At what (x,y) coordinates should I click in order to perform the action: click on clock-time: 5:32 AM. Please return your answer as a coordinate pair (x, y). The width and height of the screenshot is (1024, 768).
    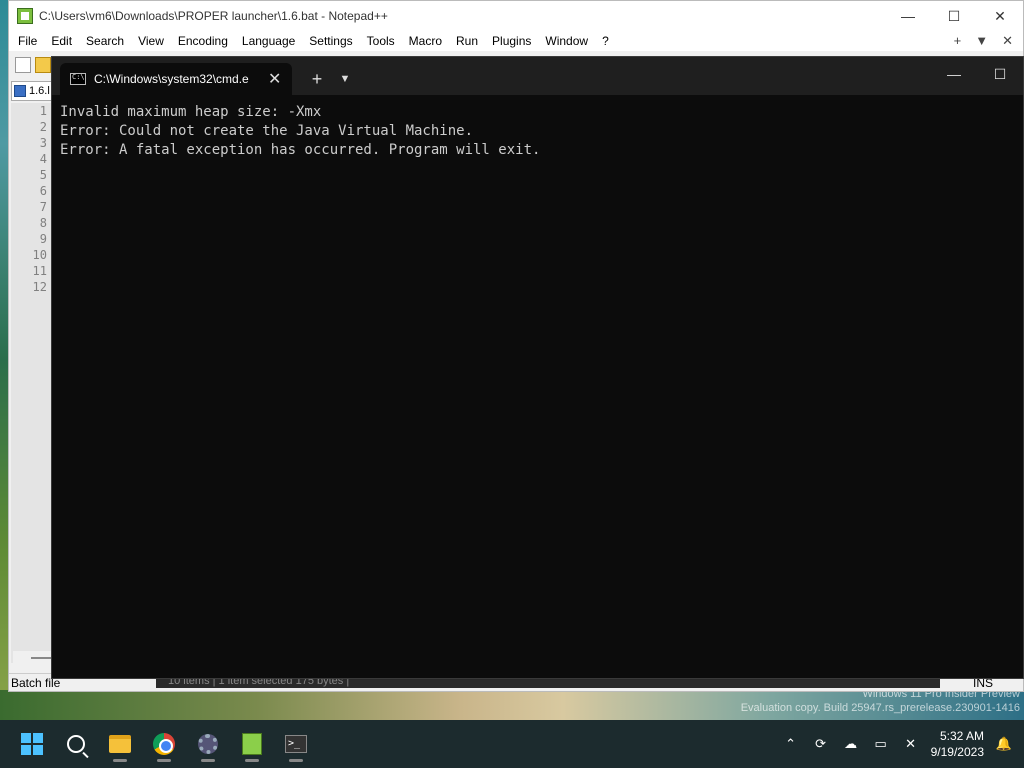
    Looking at the image, I should click on (961, 736).